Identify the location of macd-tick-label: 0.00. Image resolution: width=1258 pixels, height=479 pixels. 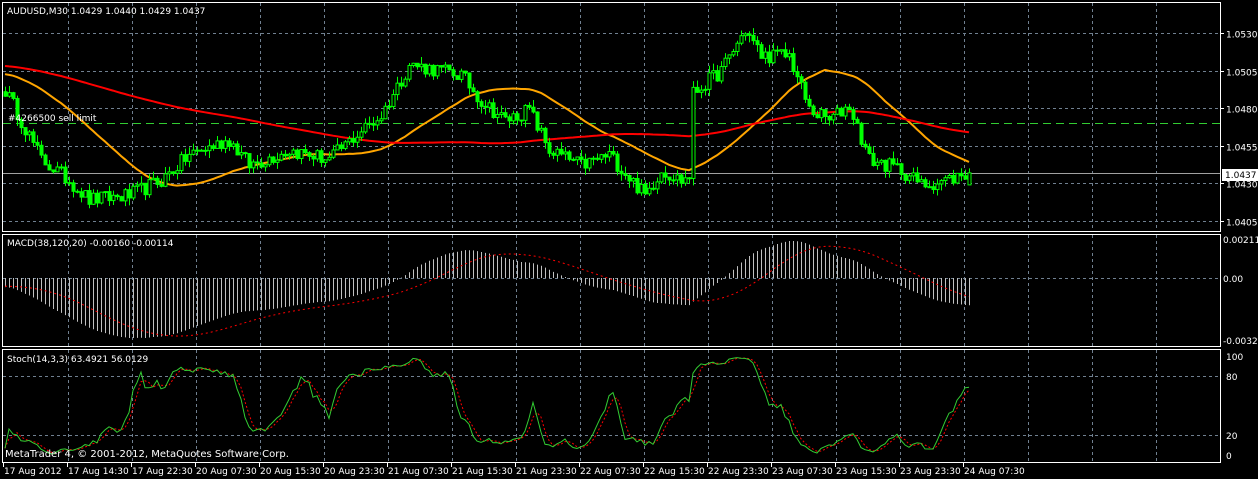
(1233, 280).